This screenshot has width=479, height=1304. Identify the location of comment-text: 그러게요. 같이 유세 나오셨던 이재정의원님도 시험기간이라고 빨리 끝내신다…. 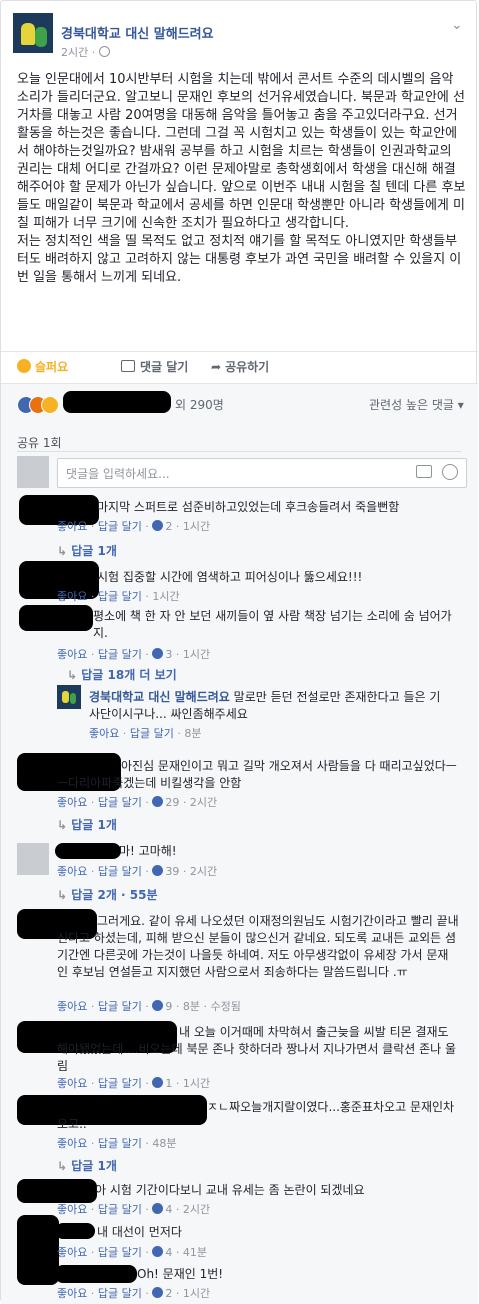
(258, 946).